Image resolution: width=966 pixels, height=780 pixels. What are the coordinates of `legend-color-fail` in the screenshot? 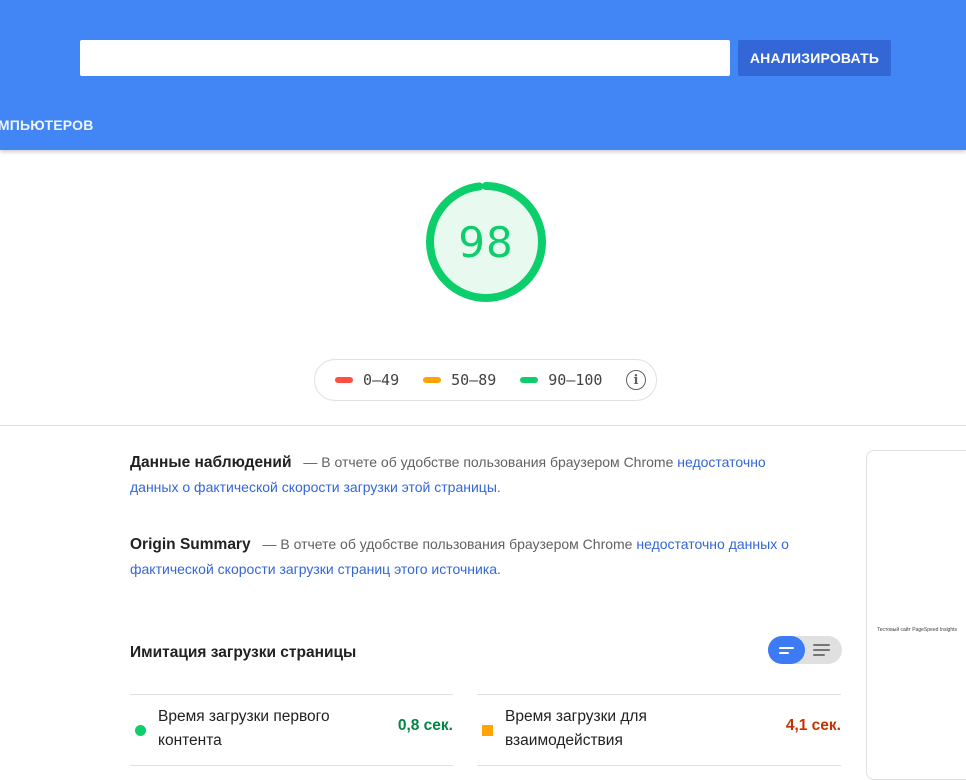 It's located at (344, 380).